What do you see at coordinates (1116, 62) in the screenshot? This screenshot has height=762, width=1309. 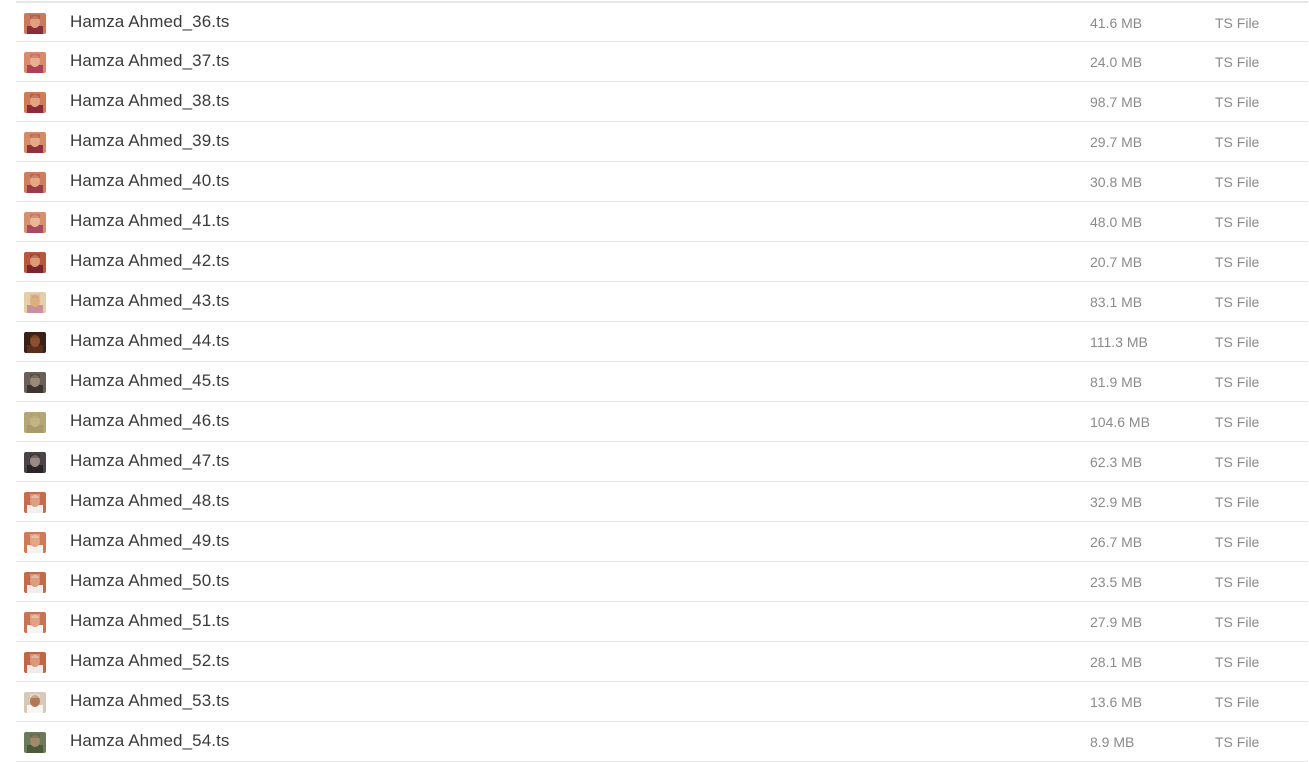 I see `file-size: 24.0 MB` at bounding box center [1116, 62].